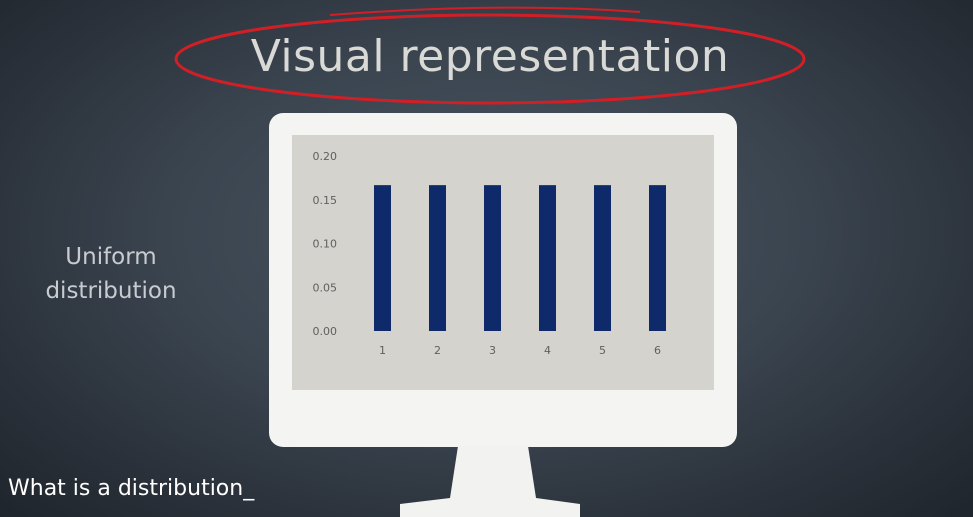  What do you see at coordinates (657, 350) in the screenshot?
I see `x-tick-label: 6` at bounding box center [657, 350].